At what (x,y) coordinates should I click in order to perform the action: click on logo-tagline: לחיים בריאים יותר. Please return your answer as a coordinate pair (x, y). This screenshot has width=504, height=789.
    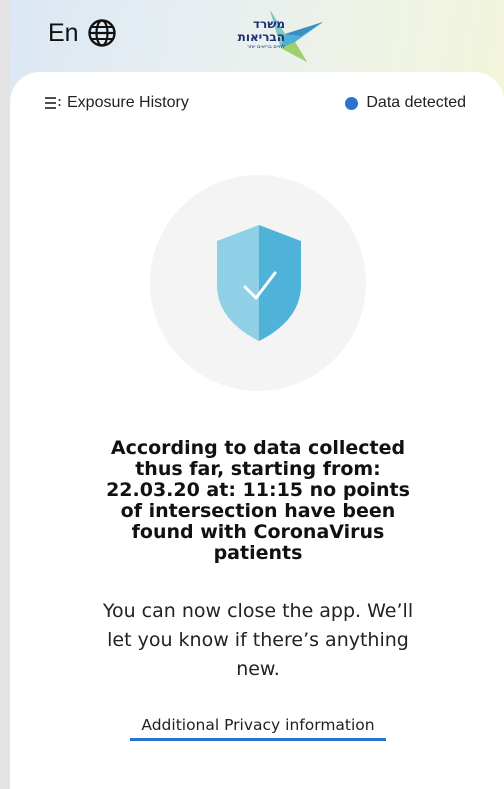
    Looking at the image, I should click on (265, 47).